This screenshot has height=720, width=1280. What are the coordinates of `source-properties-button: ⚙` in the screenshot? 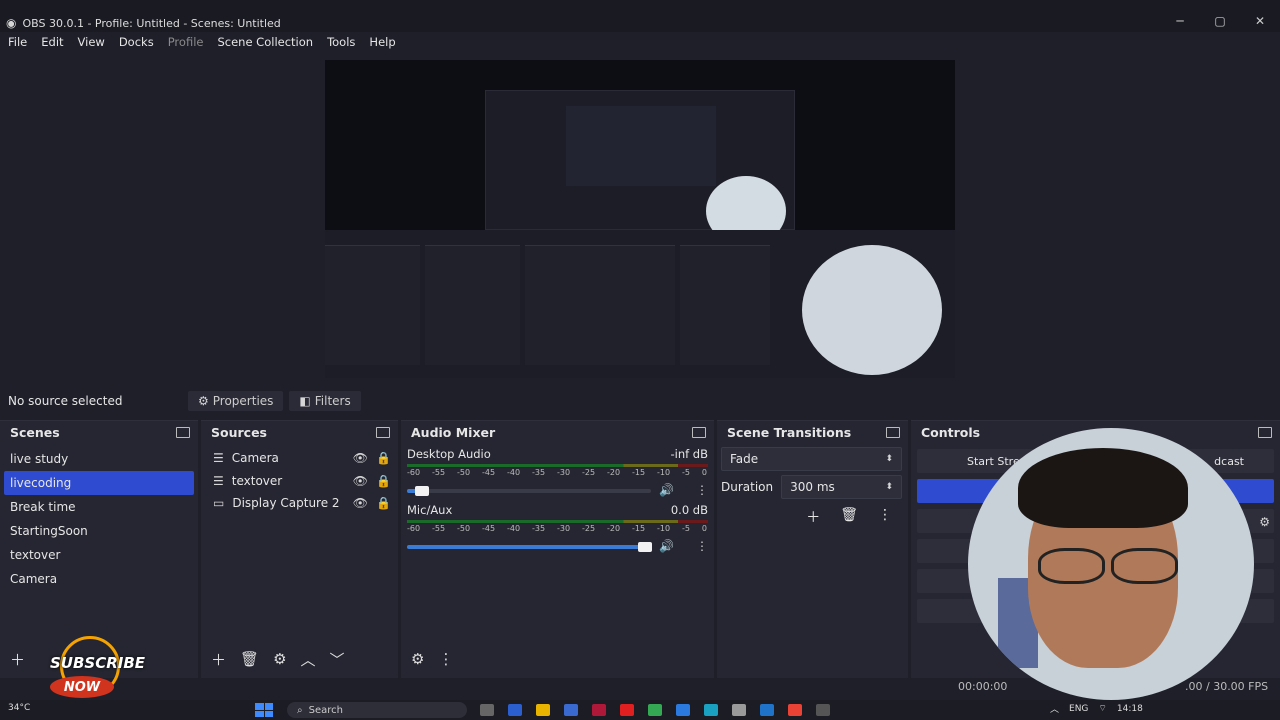 It's located at (279, 659).